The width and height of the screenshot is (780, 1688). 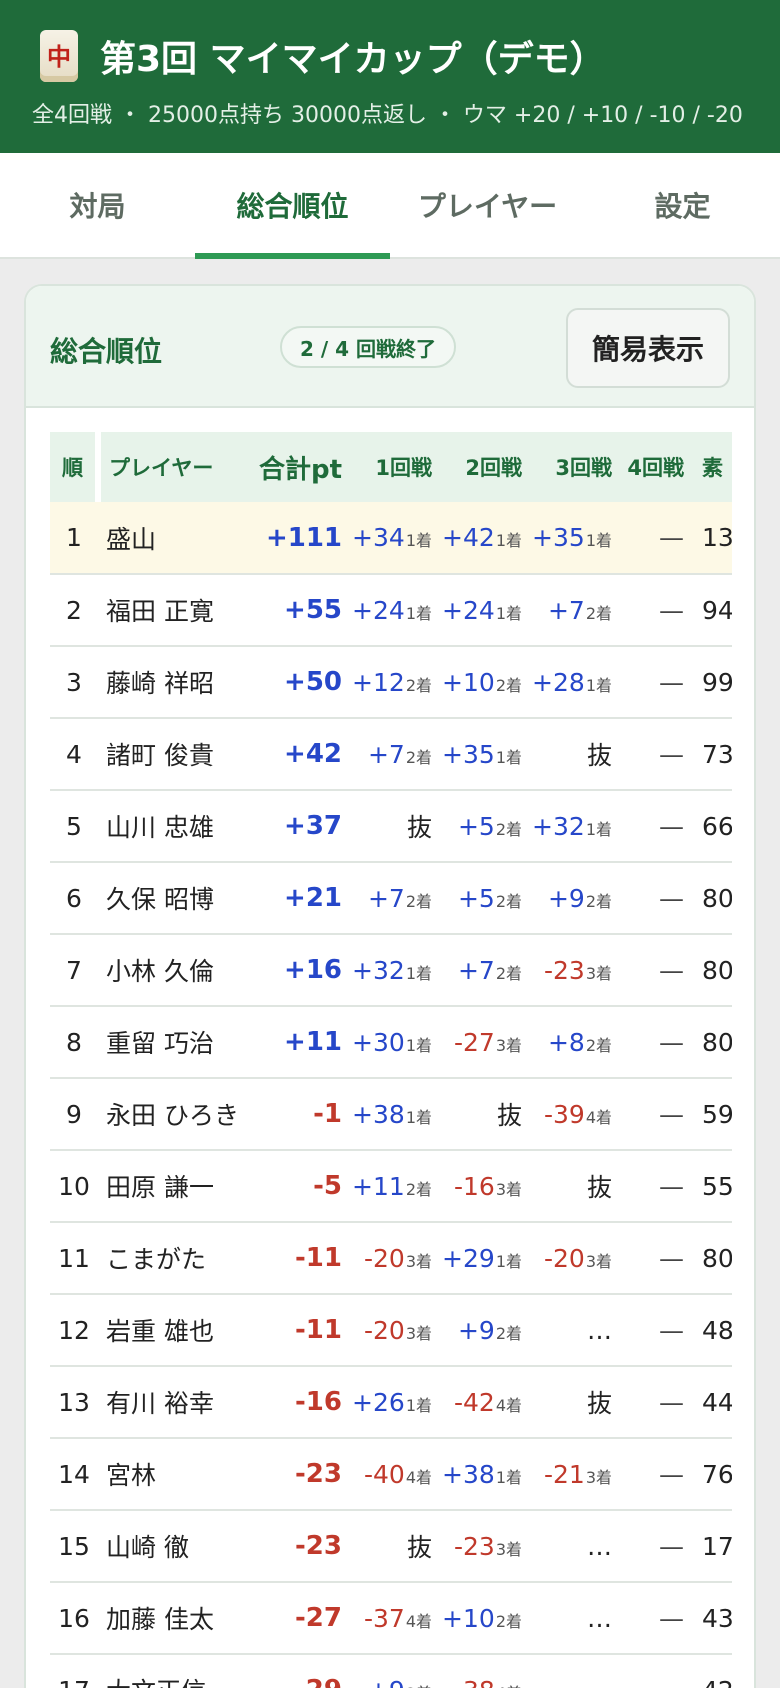 I want to click on table-row: 9 永田 ひろき -1 +381着抜 -394着 —59, so click(x=391, y=1114).